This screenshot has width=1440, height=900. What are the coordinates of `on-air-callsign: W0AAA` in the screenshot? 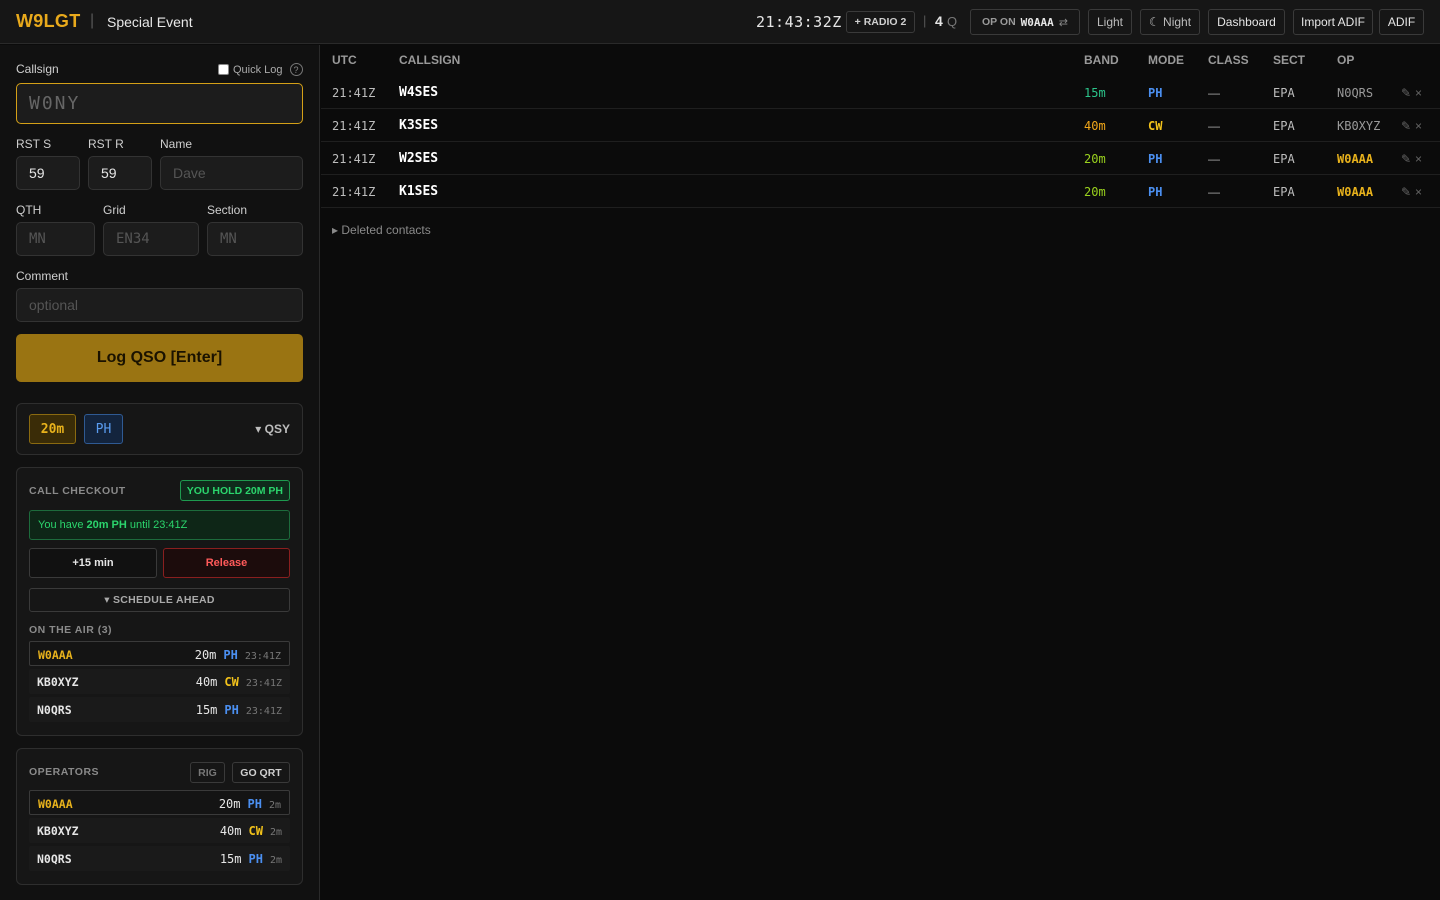 It's located at (55, 655).